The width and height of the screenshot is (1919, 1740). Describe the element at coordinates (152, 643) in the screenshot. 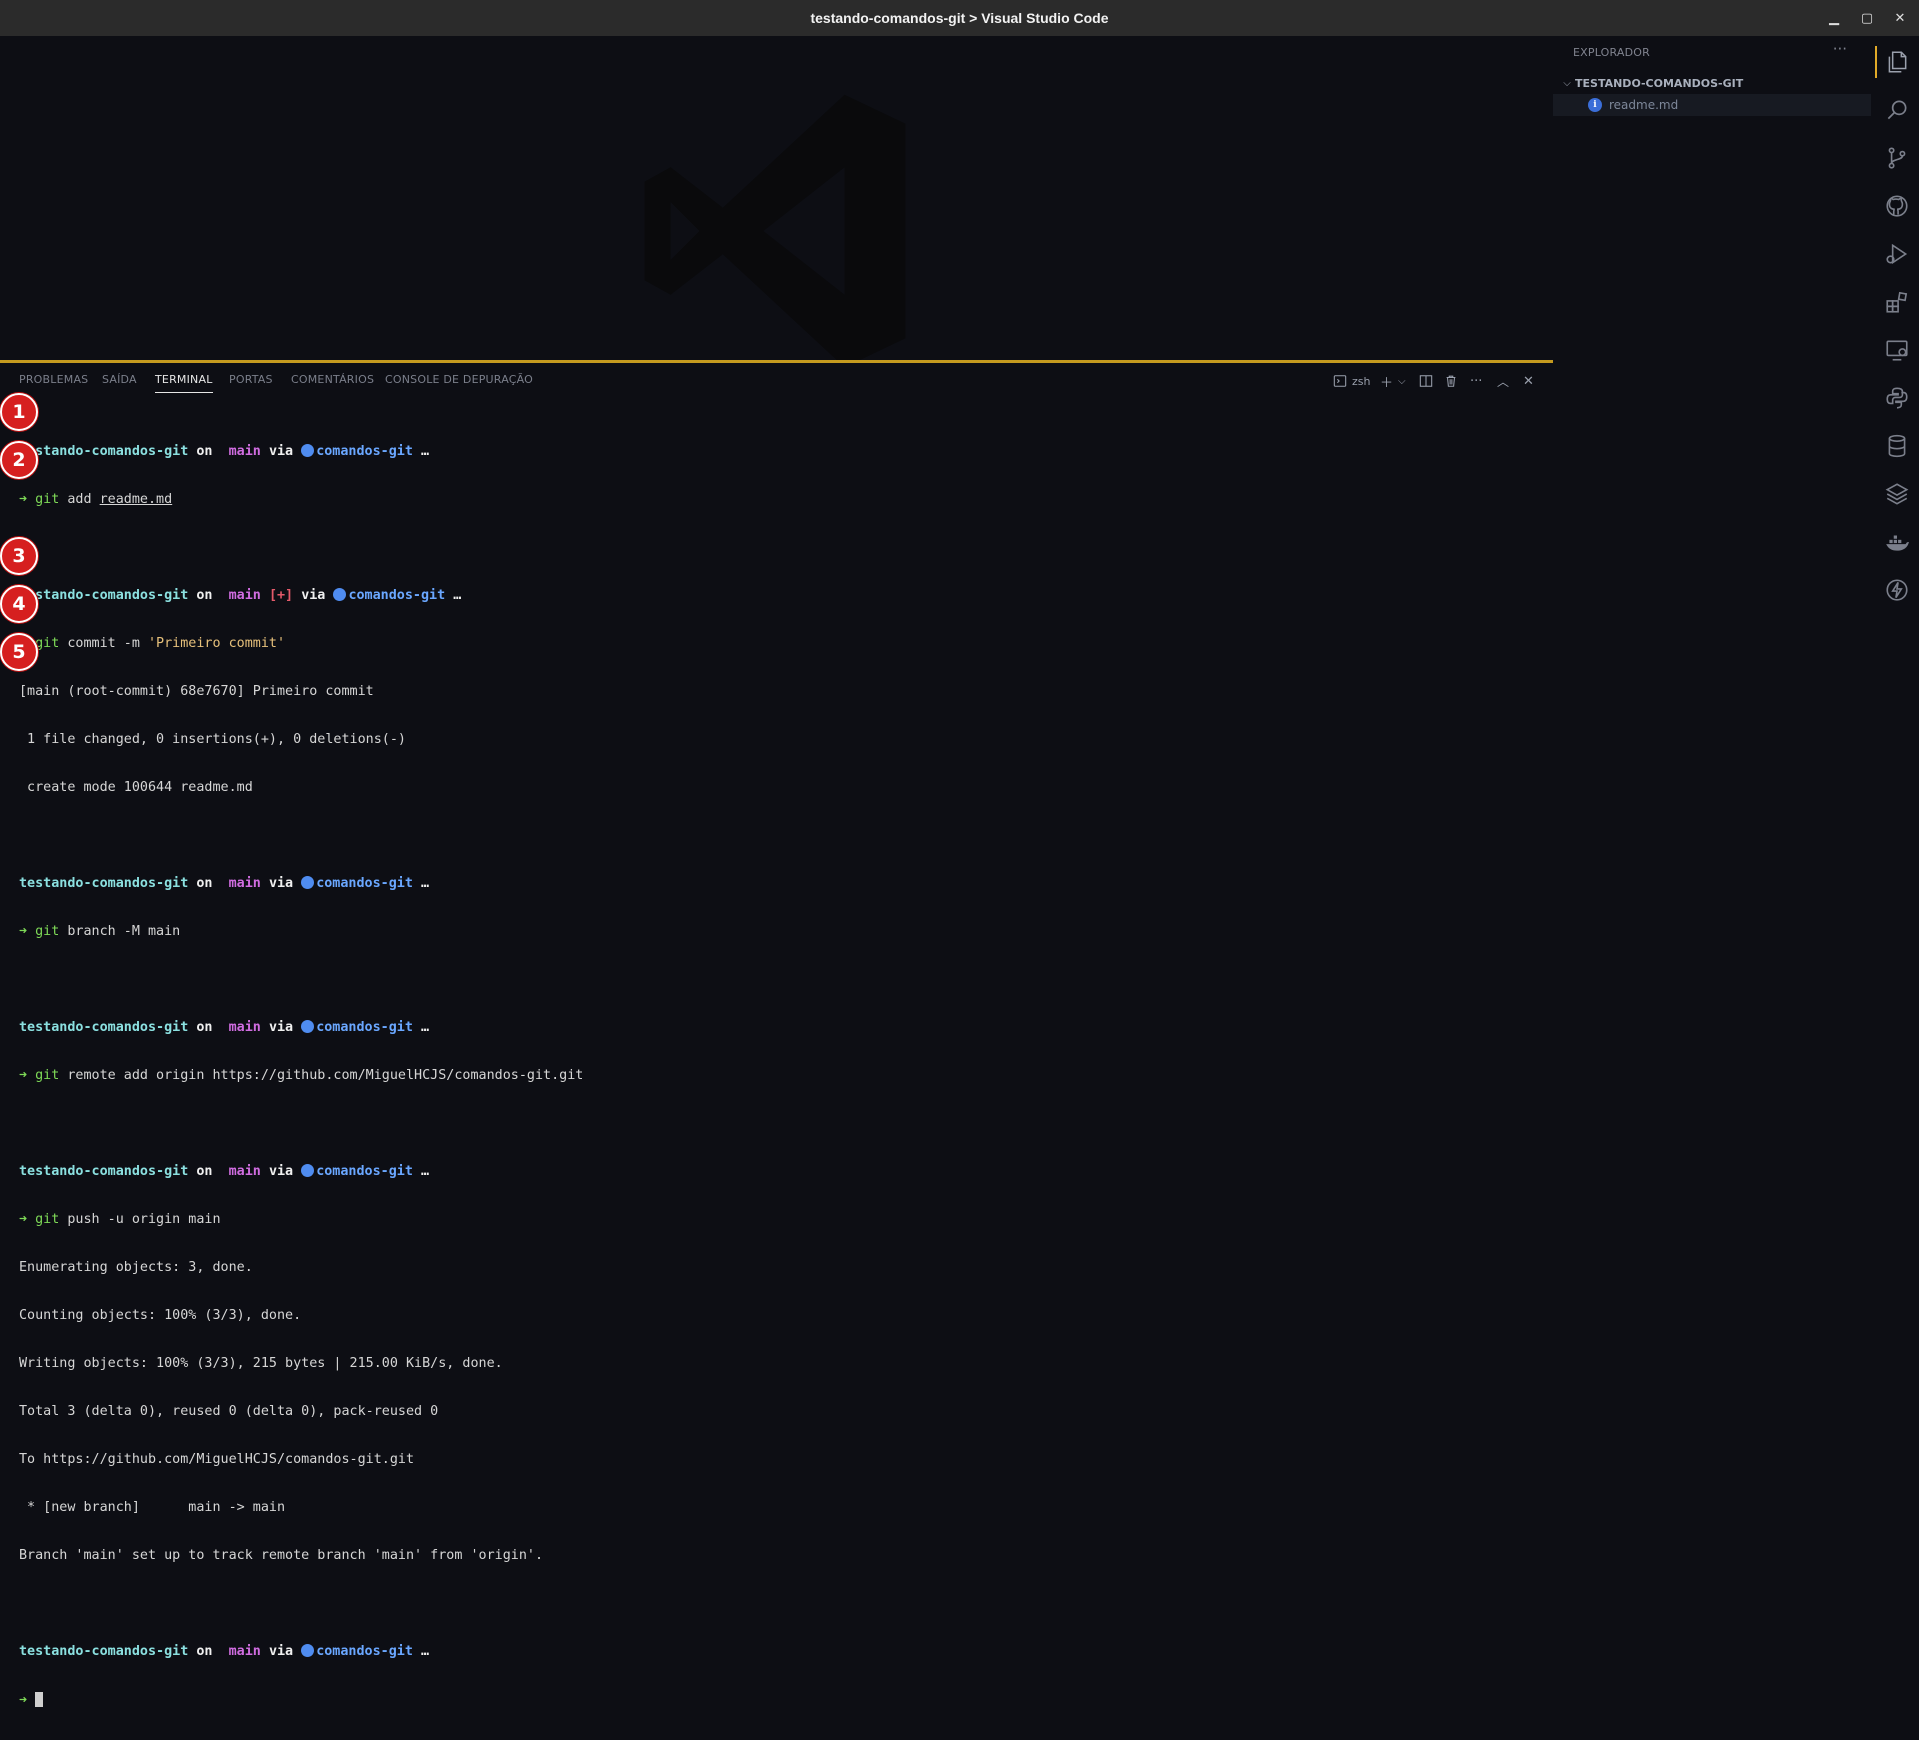

I see `command-line: ➜ git commit -m 'Primeiro commit'` at that location.